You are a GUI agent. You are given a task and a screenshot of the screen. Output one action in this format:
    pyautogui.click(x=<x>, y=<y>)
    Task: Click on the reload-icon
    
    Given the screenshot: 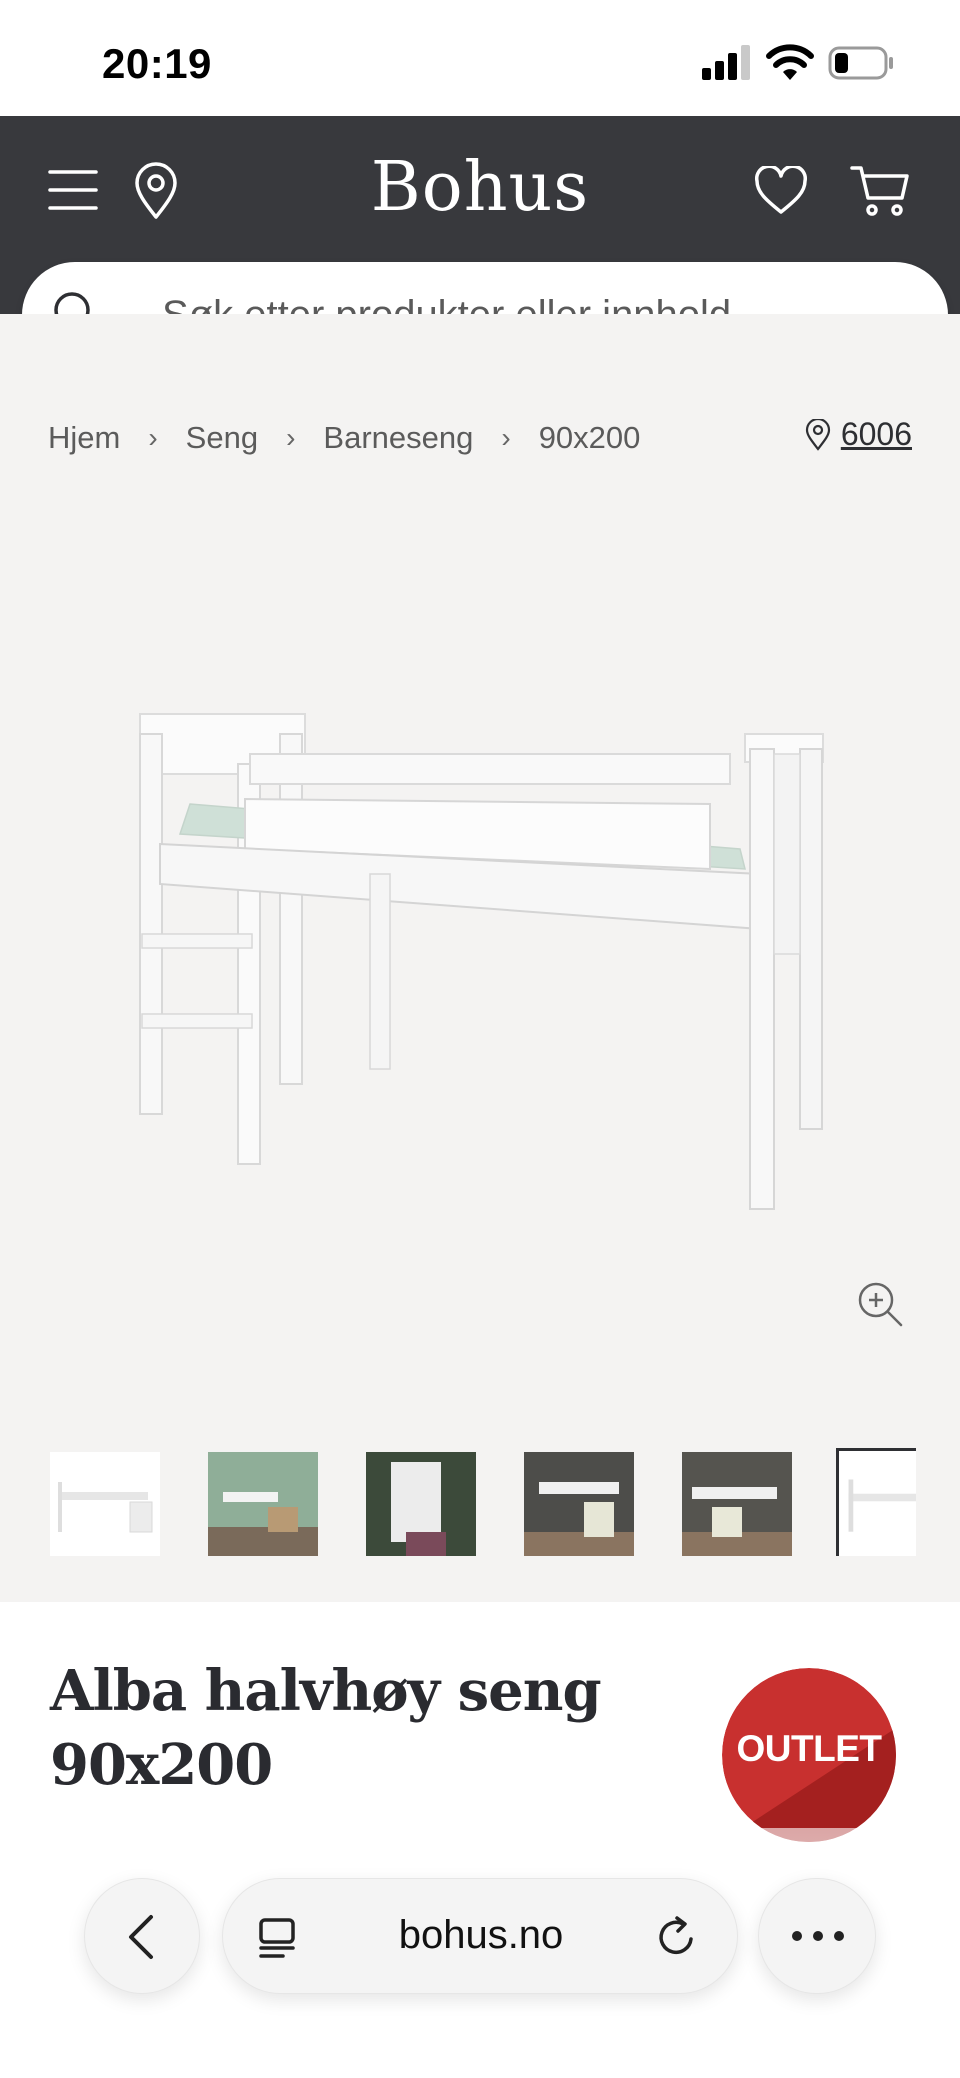 What is the action you would take?
    pyautogui.click(x=677, y=1937)
    